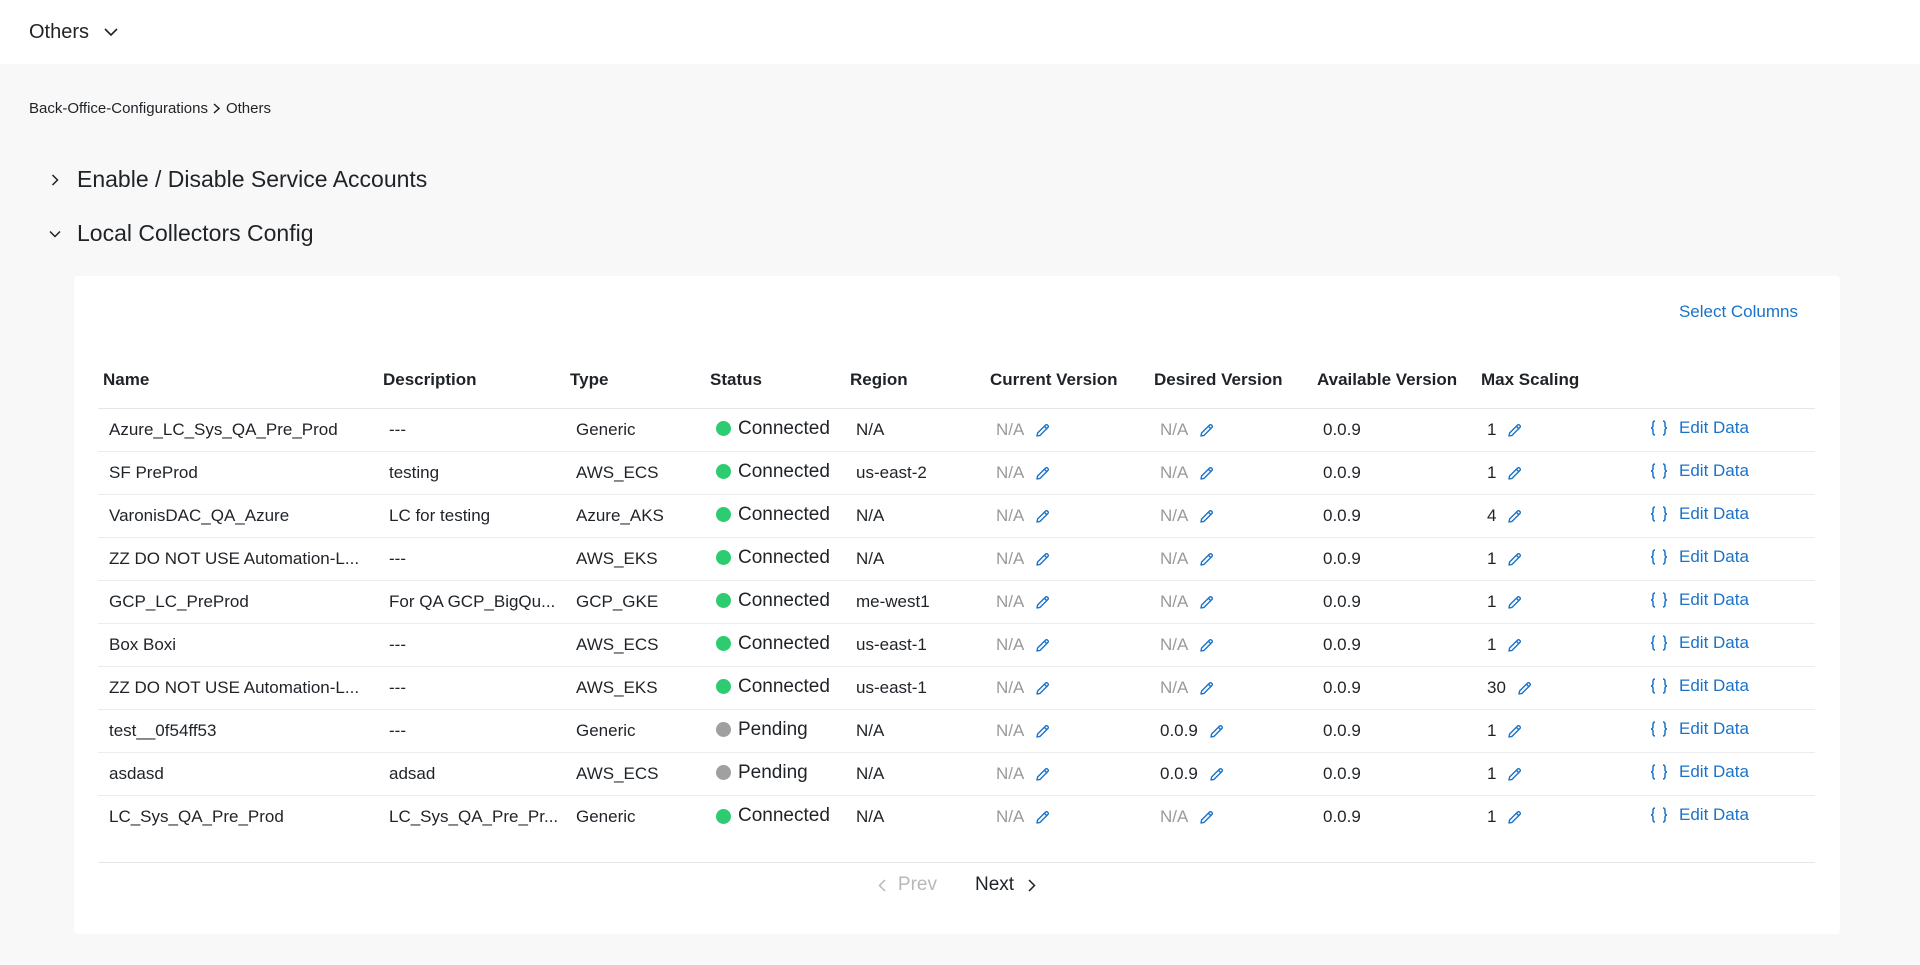 Image resolution: width=1920 pixels, height=965 pixels. What do you see at coordinates (635, 380) in the screenshot?
I see `column-header: Type` at bounding box center [635, 380].